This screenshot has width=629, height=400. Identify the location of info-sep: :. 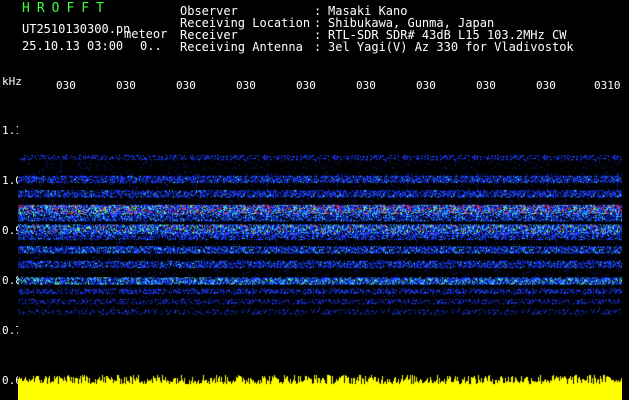
(318, 47).